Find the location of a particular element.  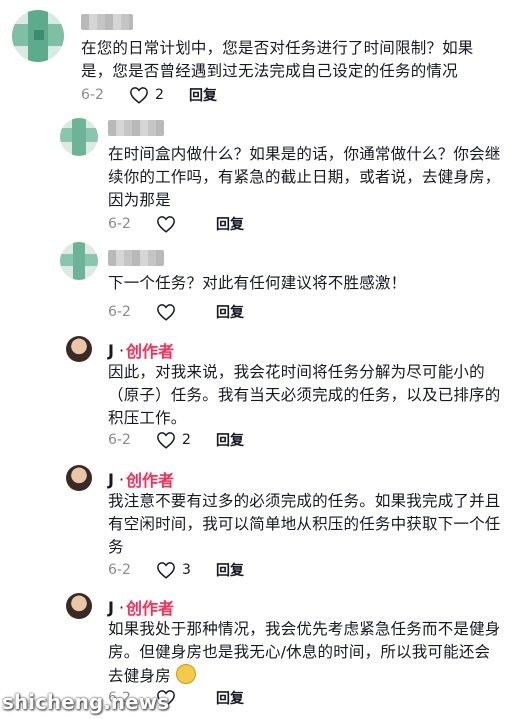

grinning-emoji-icon is located at coordinates (185, 674).